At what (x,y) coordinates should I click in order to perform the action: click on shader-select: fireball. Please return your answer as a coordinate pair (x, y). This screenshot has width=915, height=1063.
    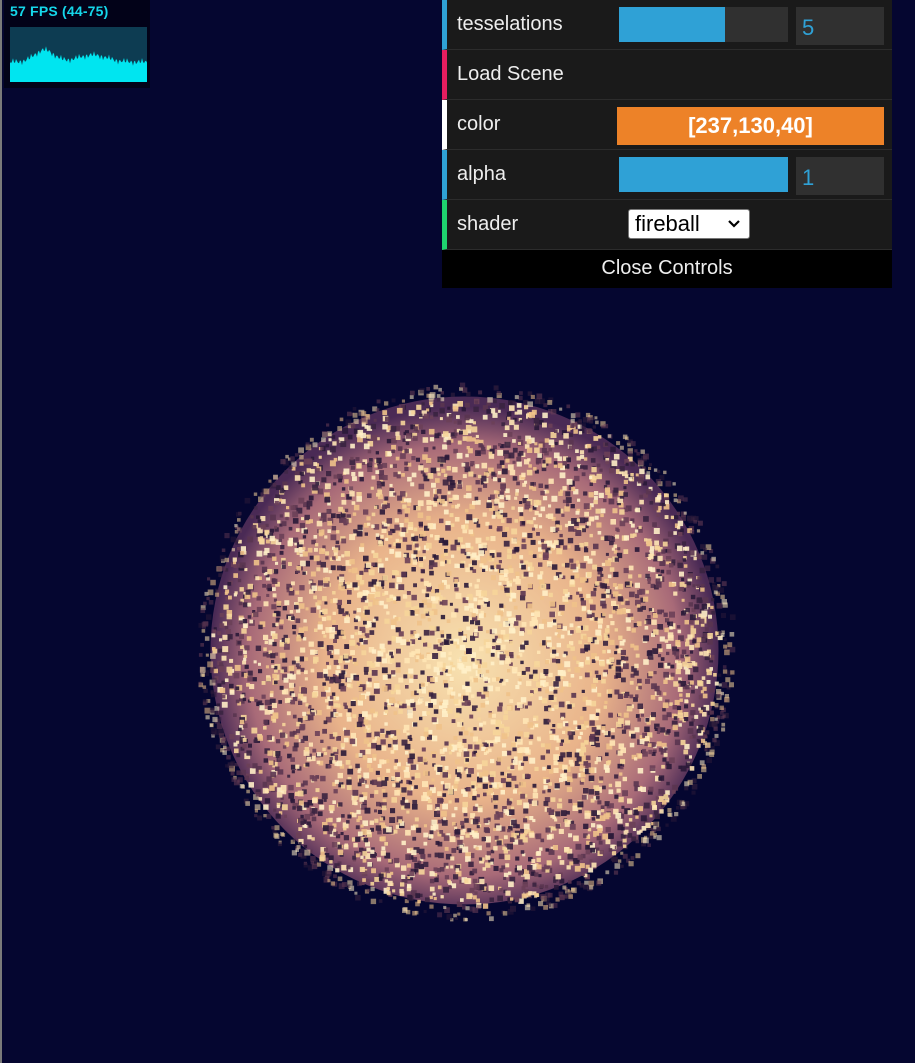
    Looking at the image, I should click on (689, 224).